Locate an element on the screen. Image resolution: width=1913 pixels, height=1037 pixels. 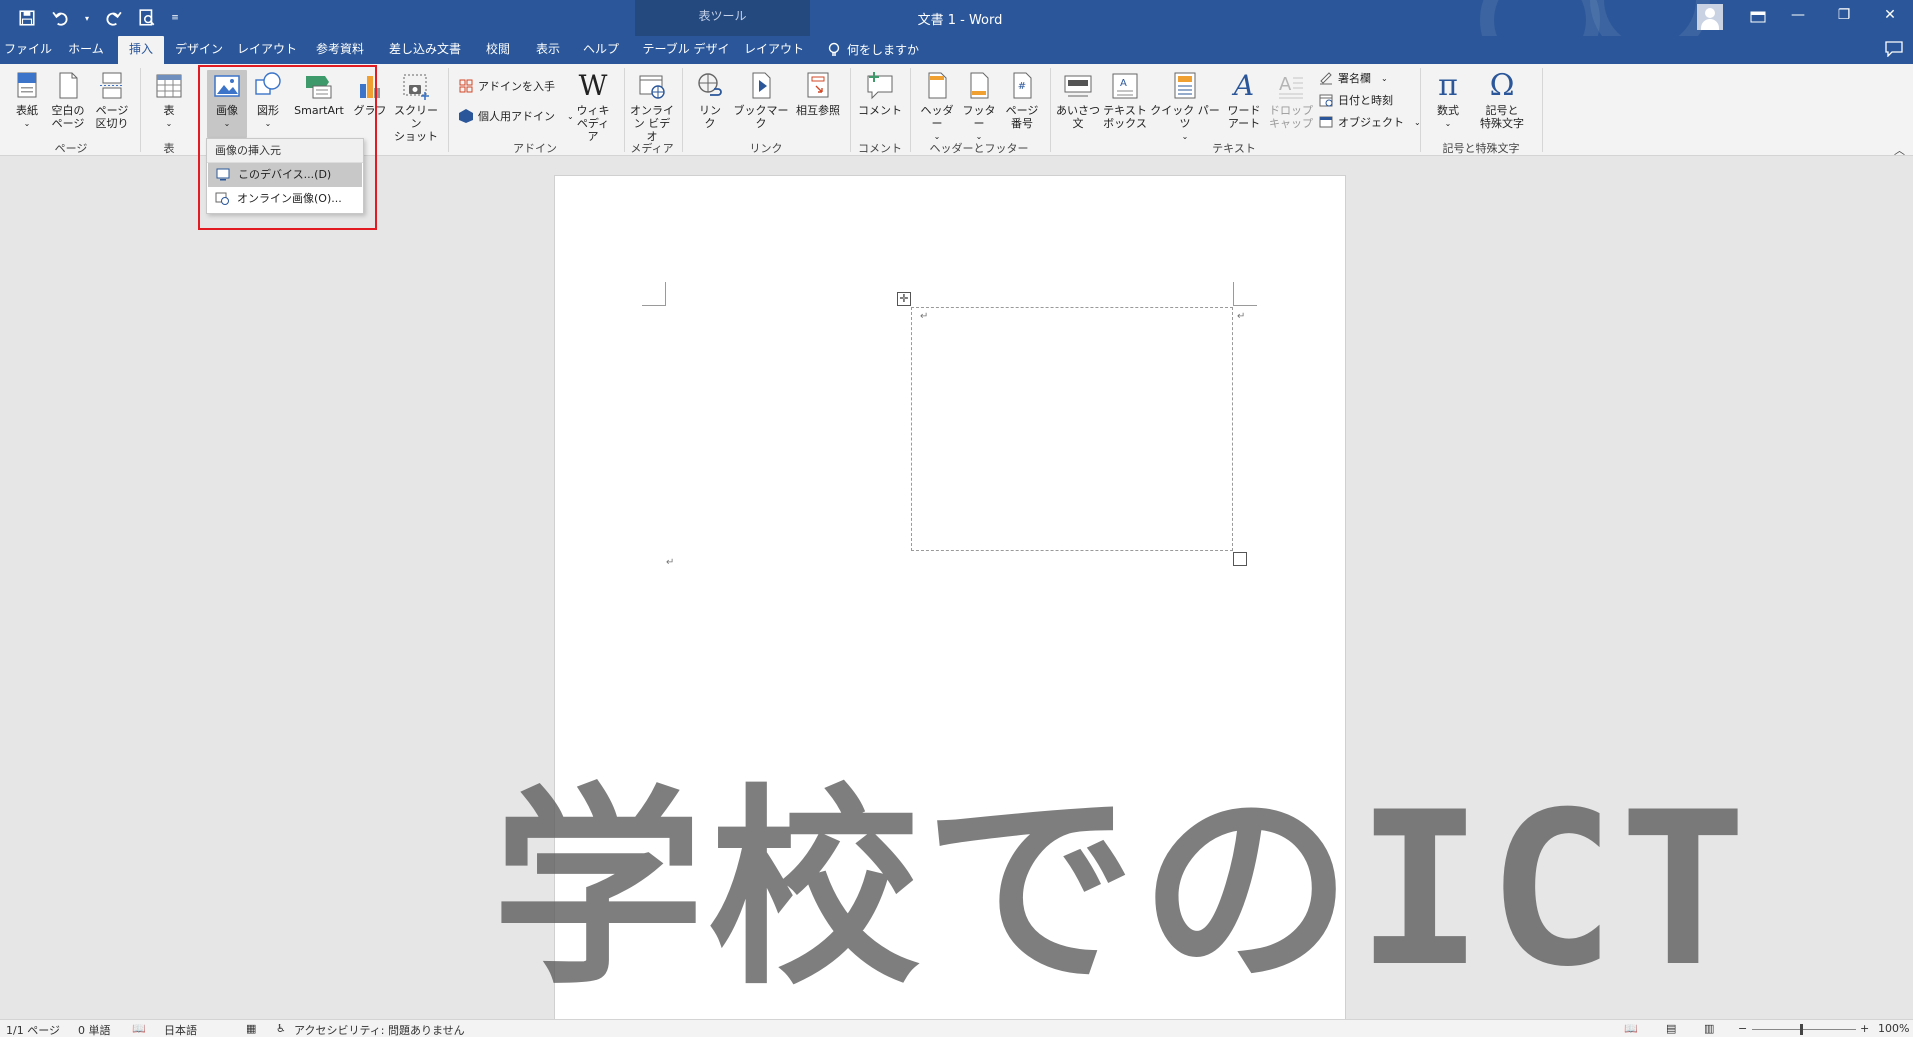
zoom-level: 100% is located at coordinates (1893, 1028).